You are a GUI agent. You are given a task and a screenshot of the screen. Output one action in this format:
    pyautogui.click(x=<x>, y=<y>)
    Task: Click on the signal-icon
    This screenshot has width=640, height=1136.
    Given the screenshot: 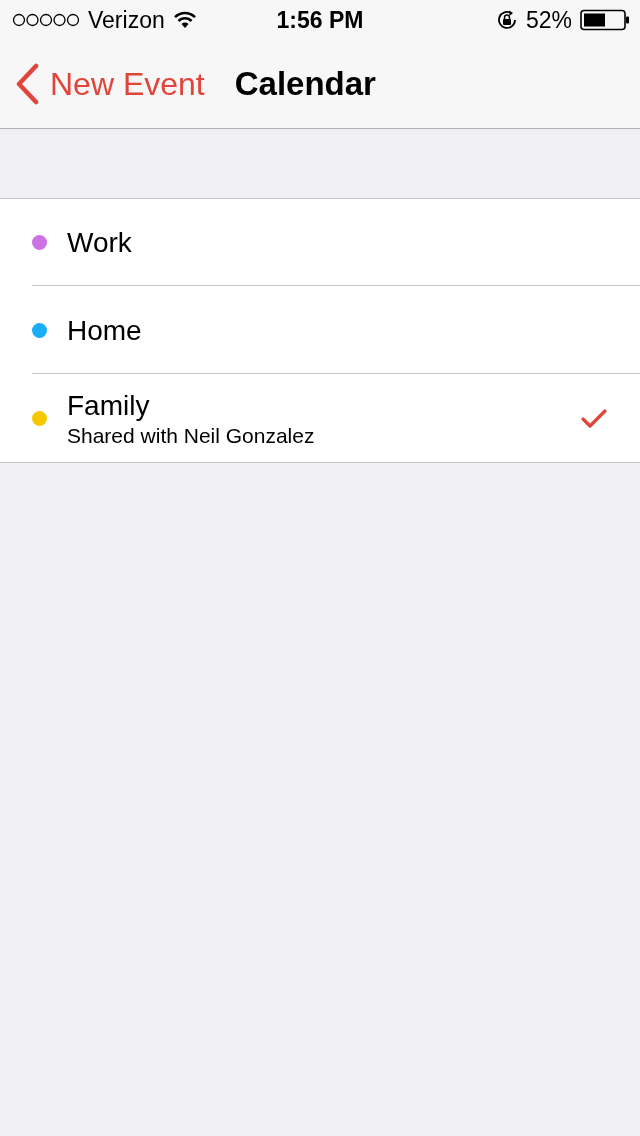 What is the action you would take?
    pyautogui.click(x=46, y=20)
    